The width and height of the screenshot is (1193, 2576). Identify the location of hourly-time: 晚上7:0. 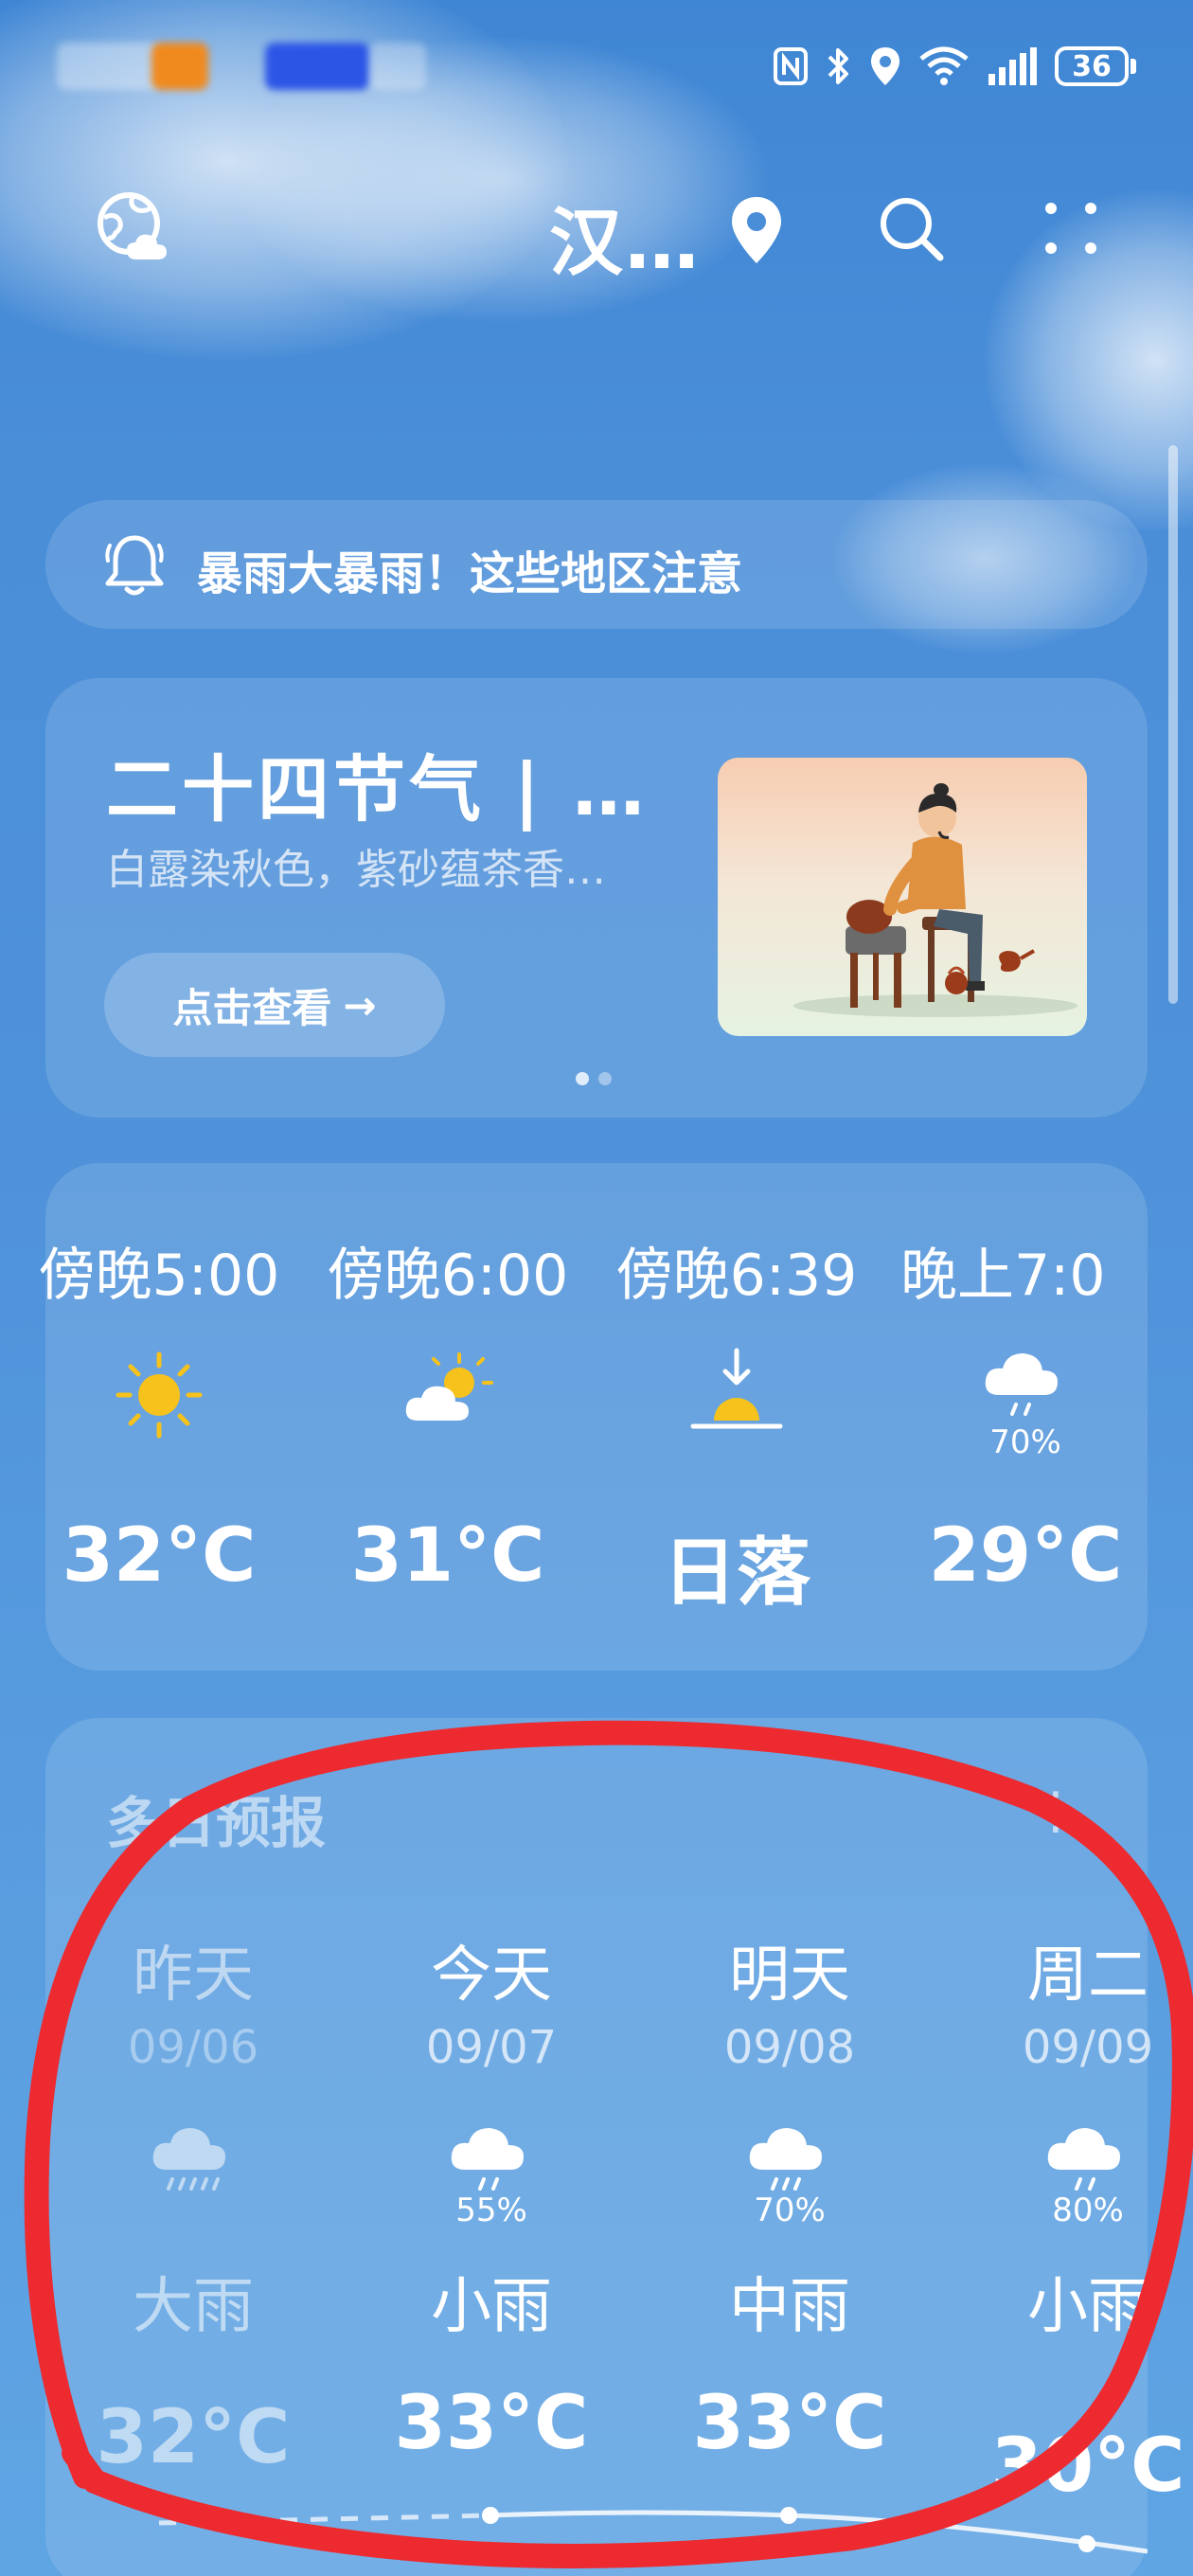
(1003, 1276).